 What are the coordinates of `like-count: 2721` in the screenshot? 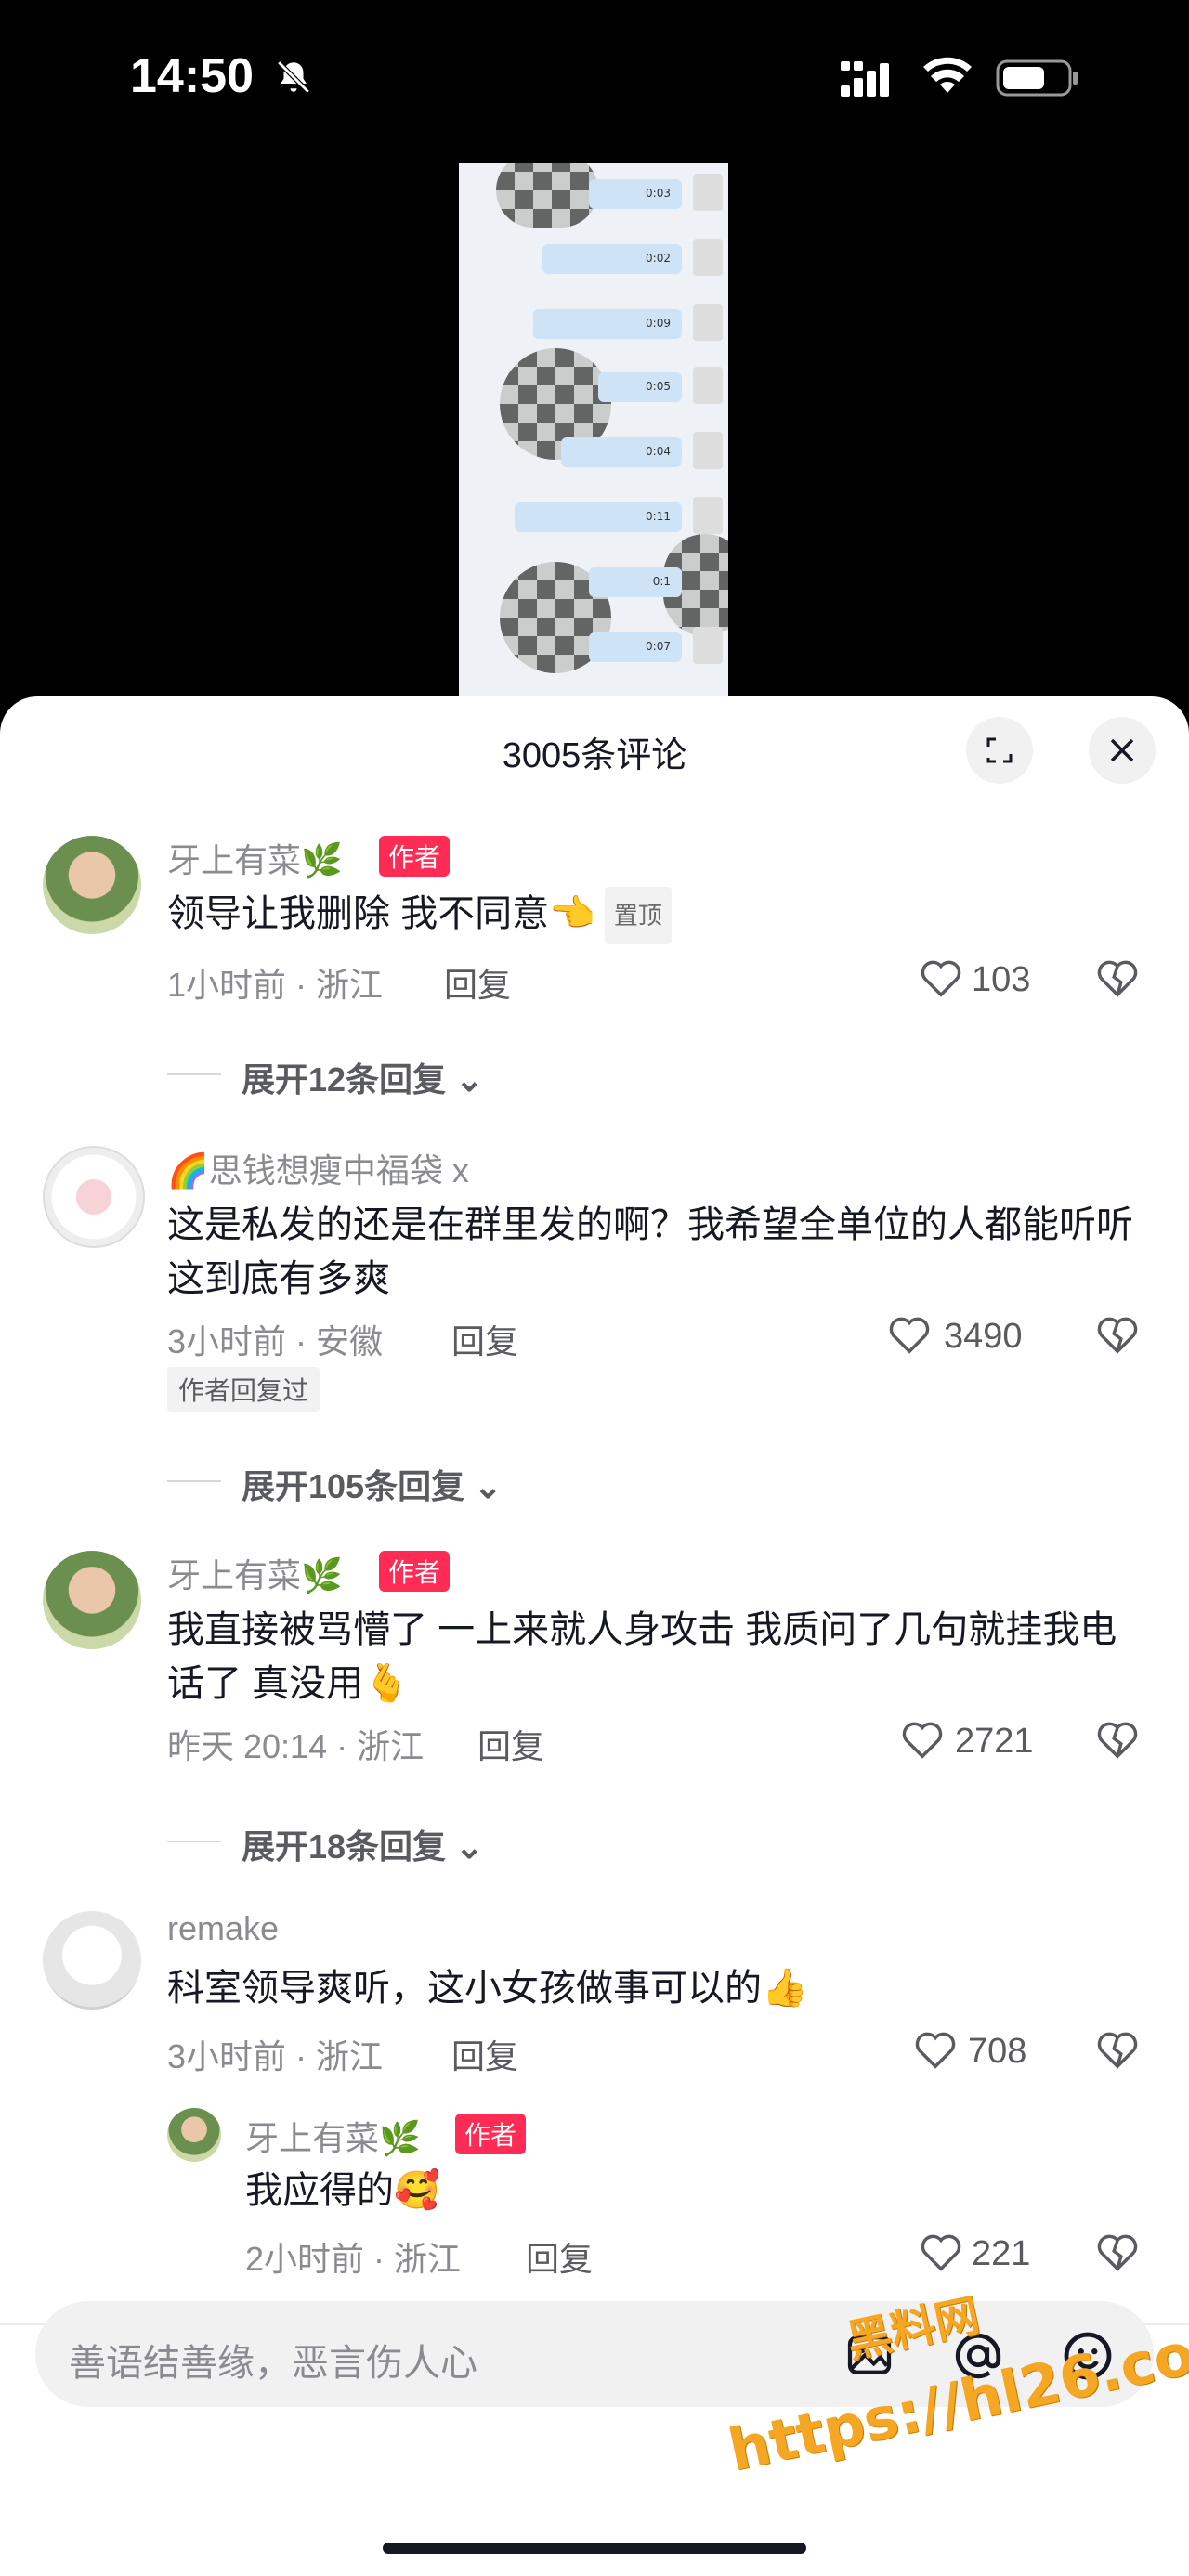 It's located at (995, 1741).